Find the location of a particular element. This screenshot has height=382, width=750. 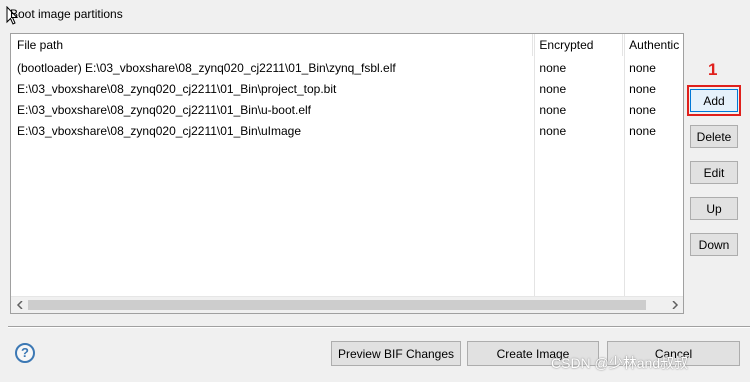

column-header-encrypted: Encrypted is located at coordinates (578, 45).